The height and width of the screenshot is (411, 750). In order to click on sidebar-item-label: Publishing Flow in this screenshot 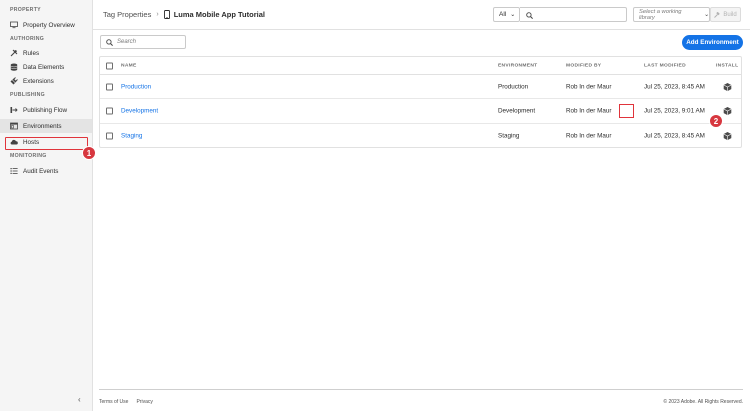, I will do `click(45, 110)`.